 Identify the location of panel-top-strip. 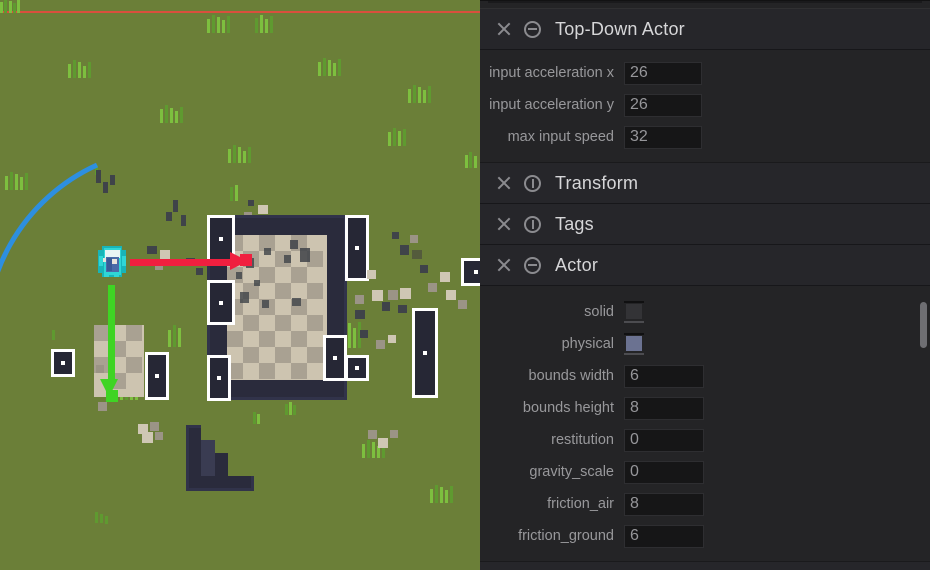
(705, 4).